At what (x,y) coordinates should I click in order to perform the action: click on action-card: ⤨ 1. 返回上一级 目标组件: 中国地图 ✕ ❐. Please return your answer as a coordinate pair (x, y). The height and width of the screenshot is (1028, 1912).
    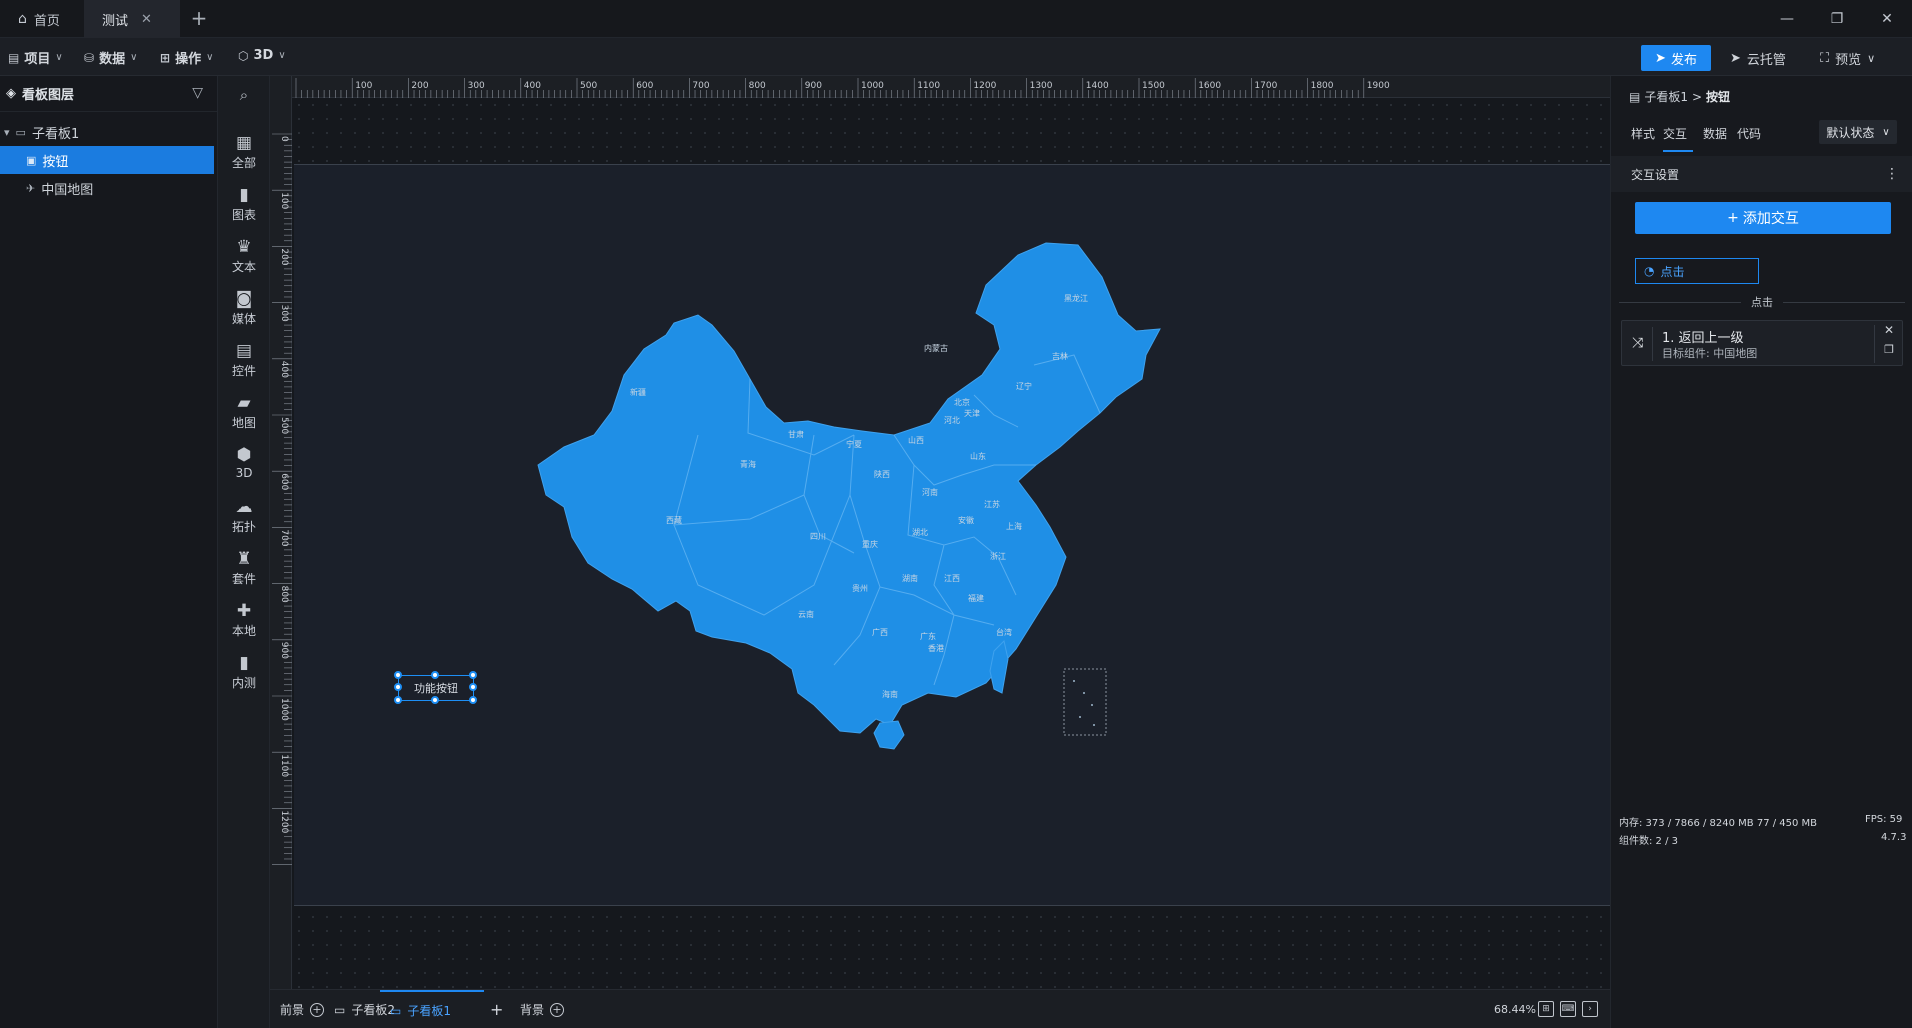
    Looking at the image, I should click on (1762, 343).